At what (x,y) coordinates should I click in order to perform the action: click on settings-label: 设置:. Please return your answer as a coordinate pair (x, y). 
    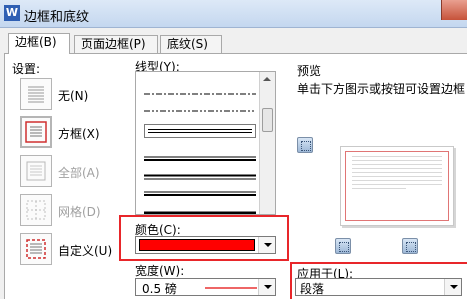
    Looking at the image, I should click on (26, 69).